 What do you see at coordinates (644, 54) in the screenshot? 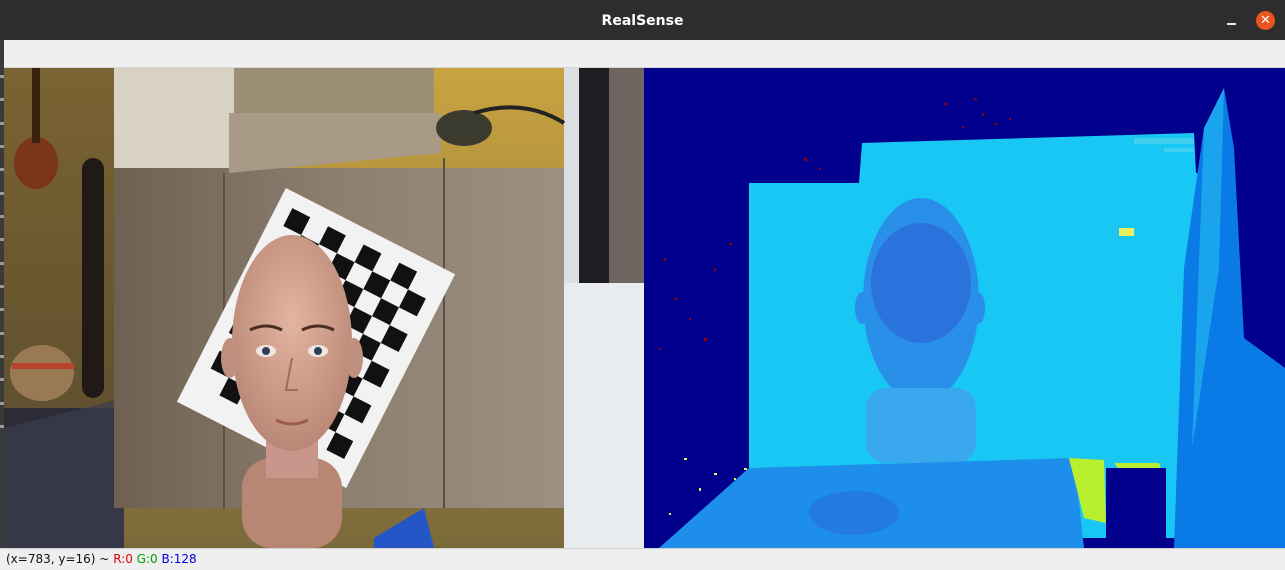
I see `toolbar` at bounding box center [644, 54].